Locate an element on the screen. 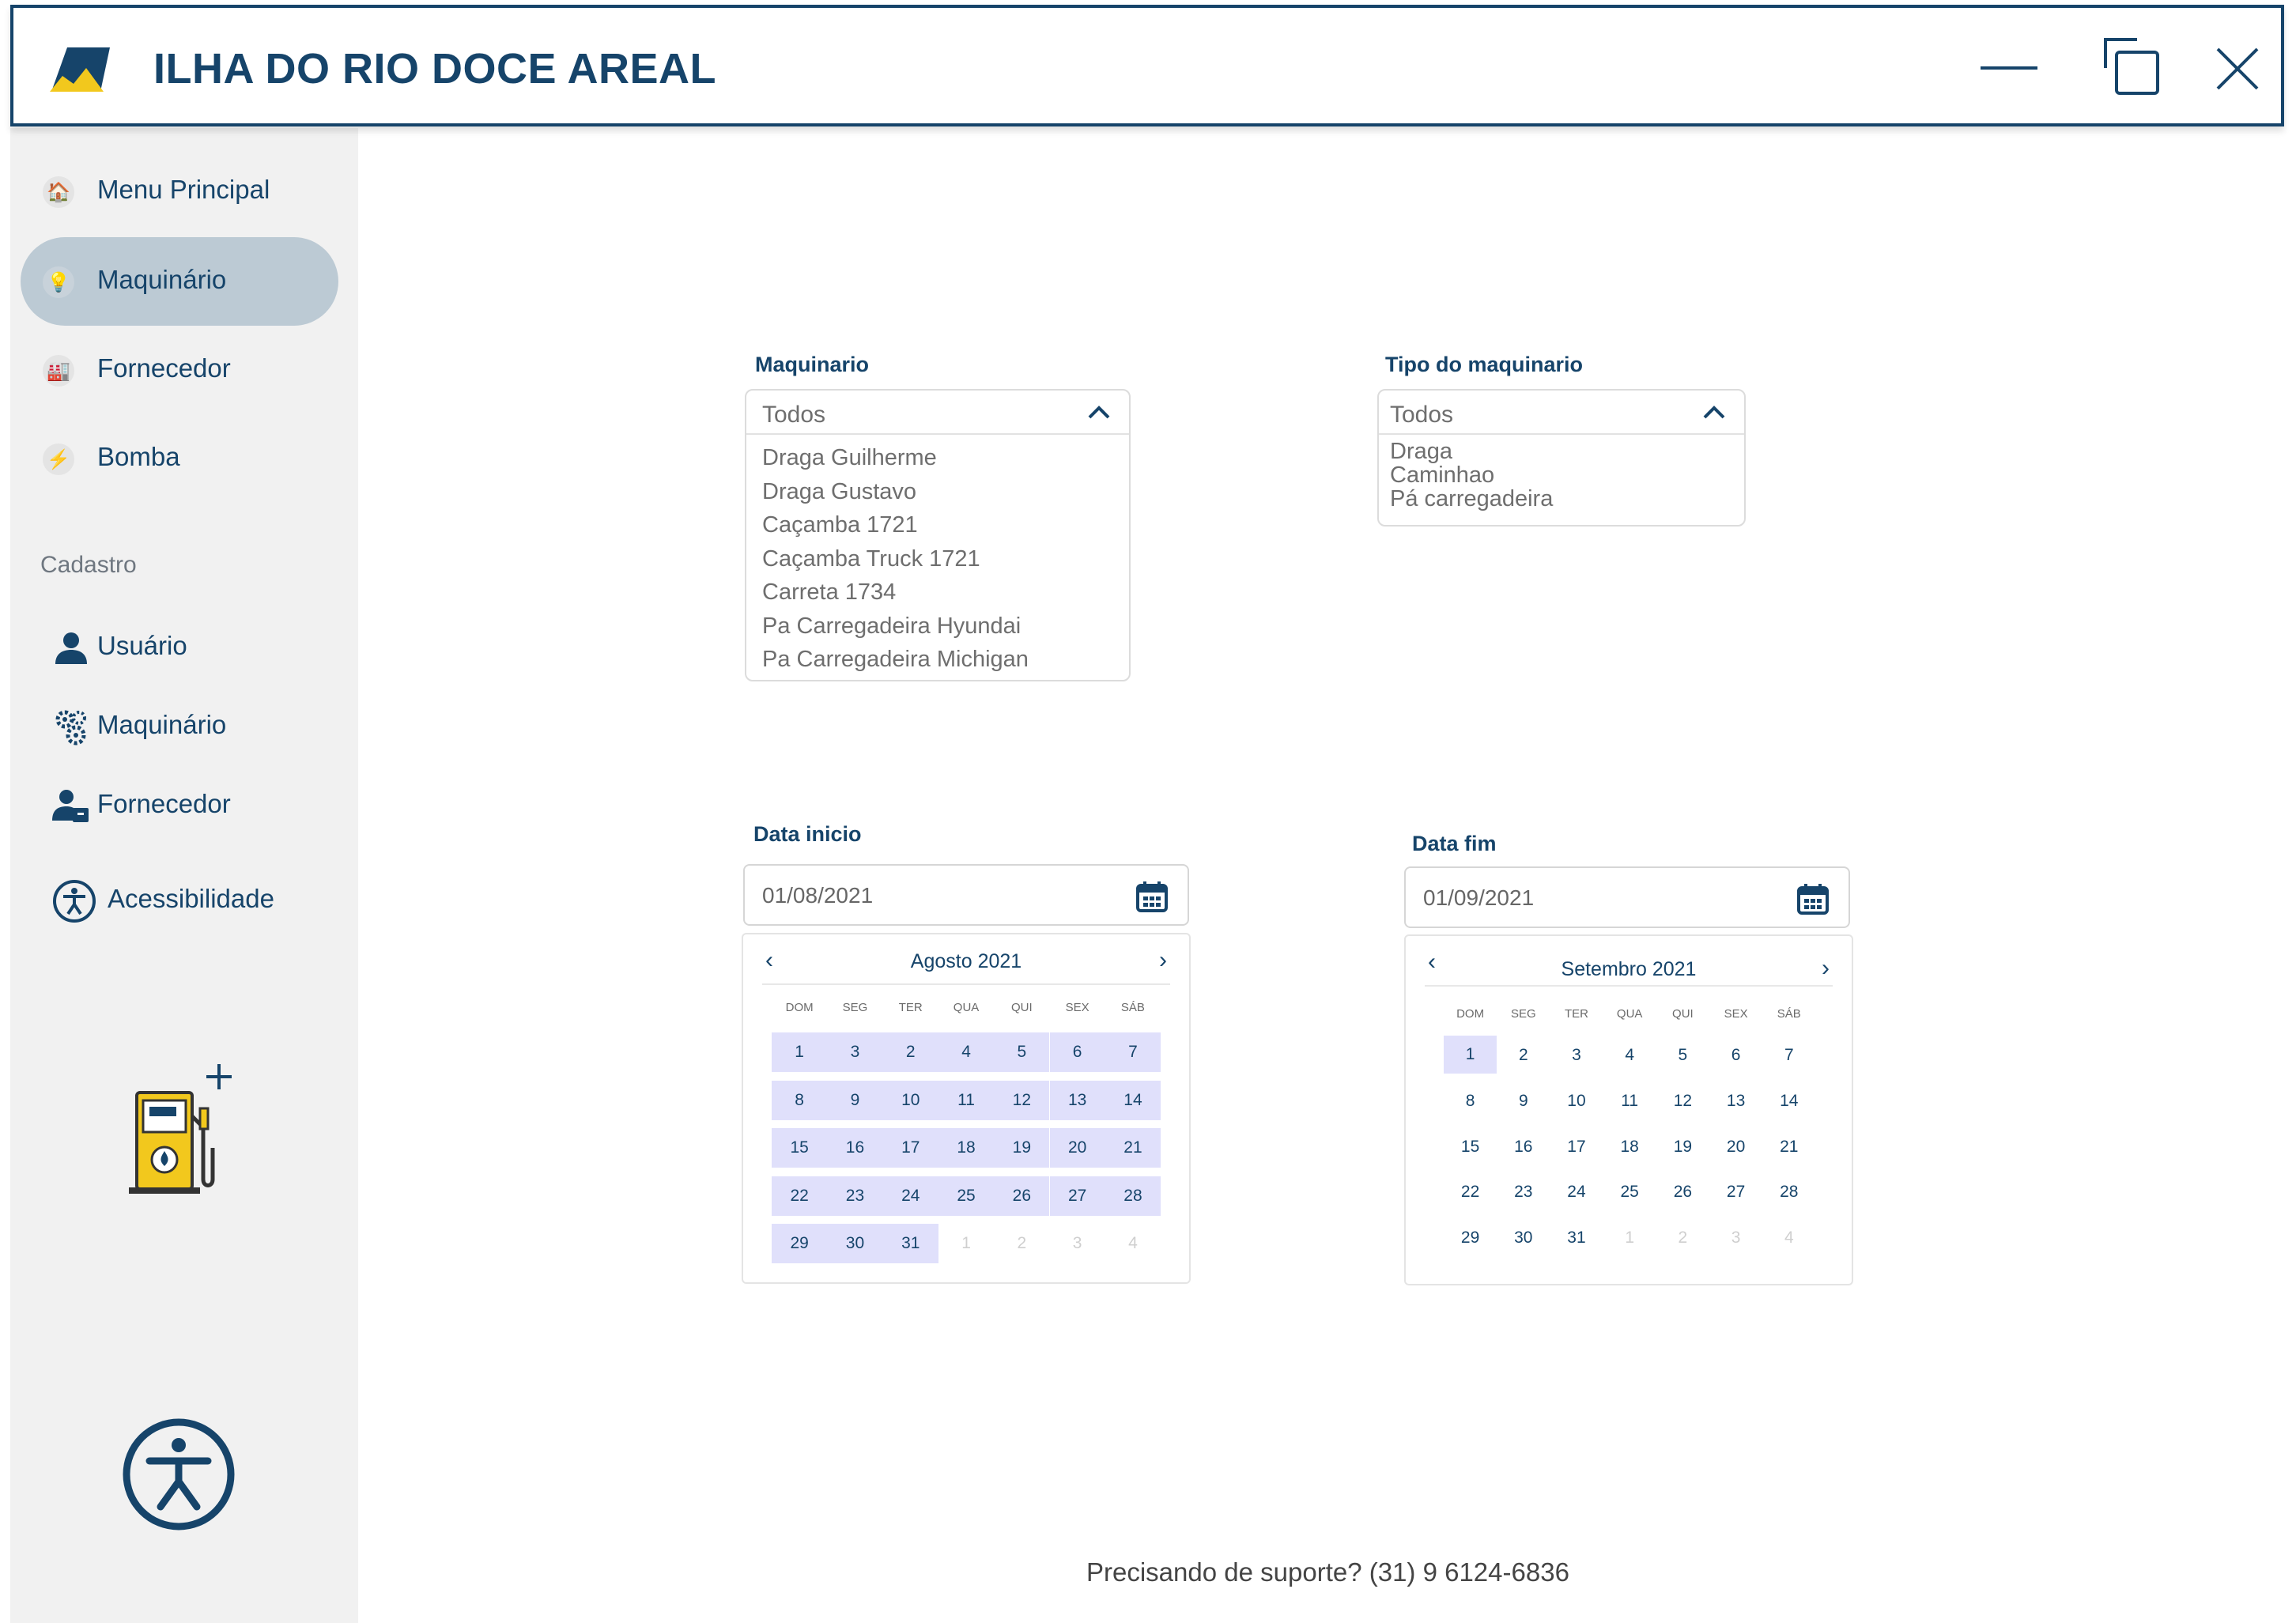  tipo-dropdown-head: Todos is located at coordinates (1562, 413).